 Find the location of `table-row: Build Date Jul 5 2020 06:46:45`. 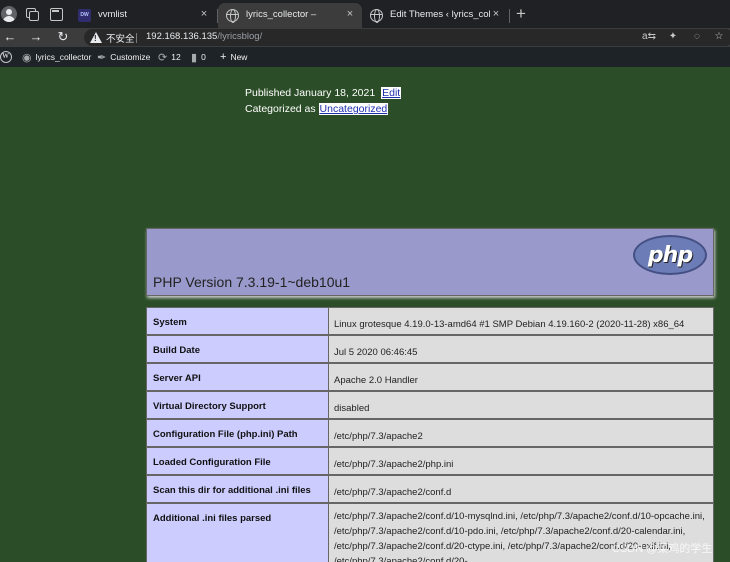

table-row: Build Date Jul 5 2020 06:46:45 is located at coordinates (430, 349).